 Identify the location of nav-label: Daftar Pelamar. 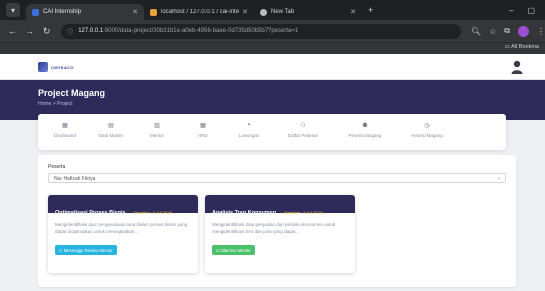
(303, 135).